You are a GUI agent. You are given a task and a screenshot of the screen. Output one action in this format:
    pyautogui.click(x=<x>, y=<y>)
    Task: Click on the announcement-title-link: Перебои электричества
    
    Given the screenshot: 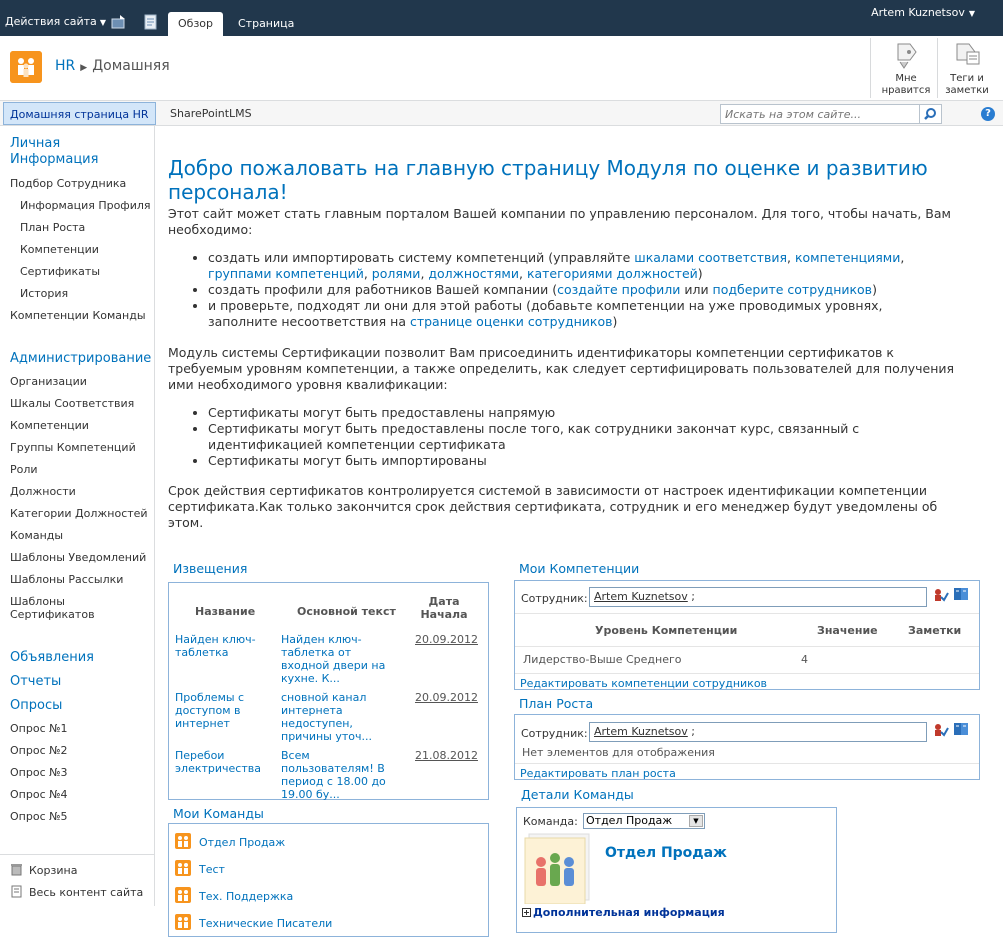 What is the action you would take?
    pyautogui.click(x=228, y=772)
    